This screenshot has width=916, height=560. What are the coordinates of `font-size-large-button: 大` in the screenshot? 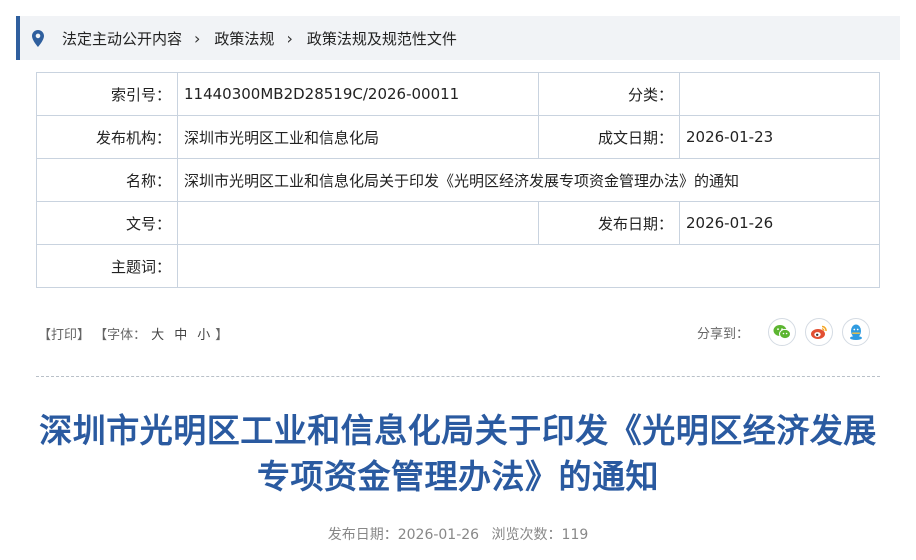 It's located at (157, 335).